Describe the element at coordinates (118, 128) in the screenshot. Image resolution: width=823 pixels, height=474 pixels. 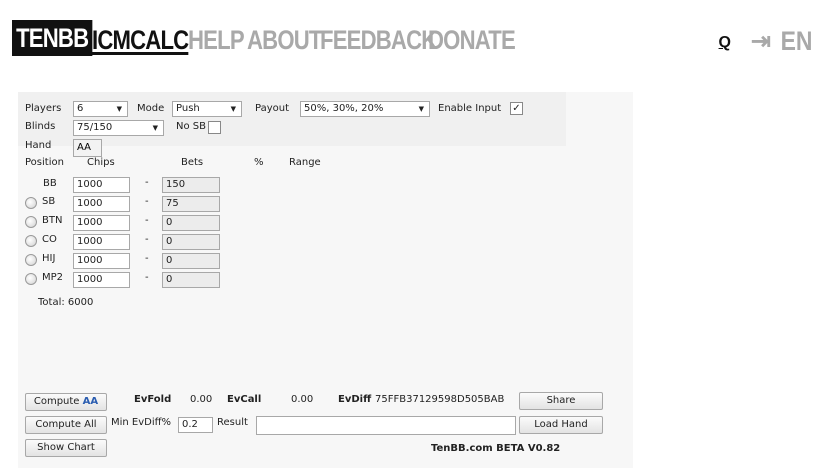
I see `blinds-select: 75/150 ▼` at that location.